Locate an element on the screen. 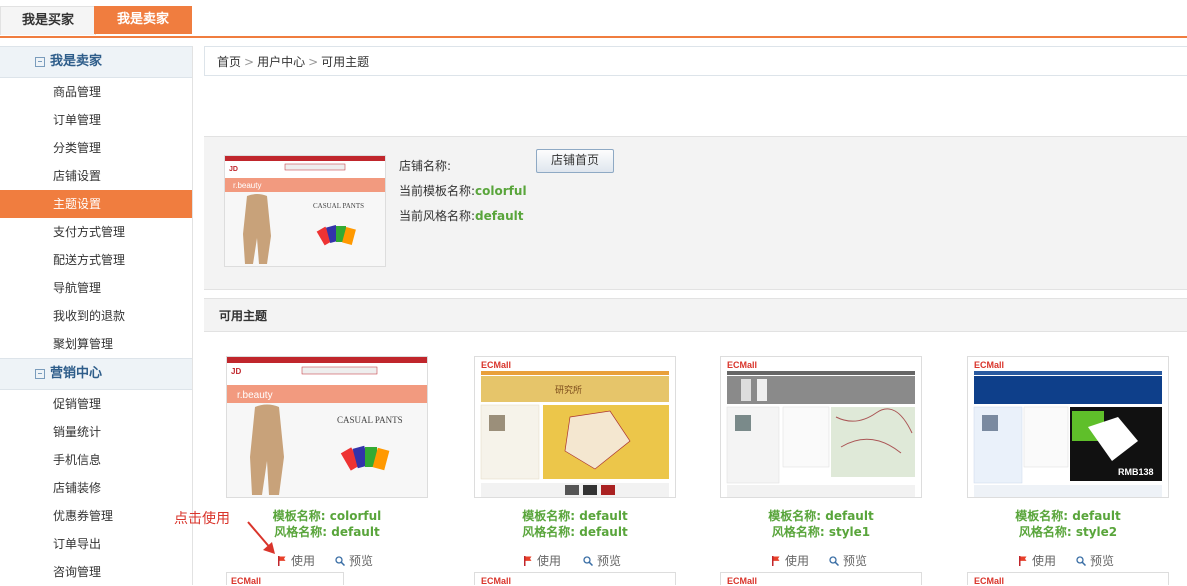  current-theme-thumbnail: JD r.beauty CASUAL PANTS is located at coordinates (305, 211).